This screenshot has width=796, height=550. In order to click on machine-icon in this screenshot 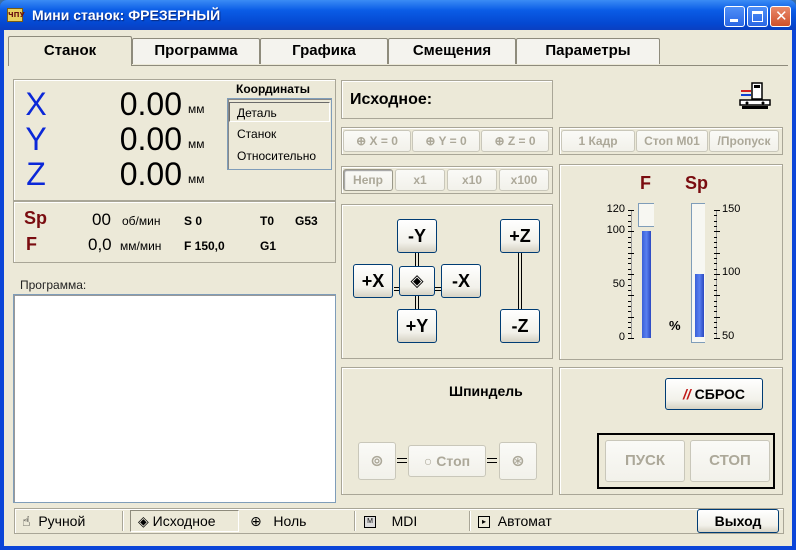, I will do `click(755, 96)`.